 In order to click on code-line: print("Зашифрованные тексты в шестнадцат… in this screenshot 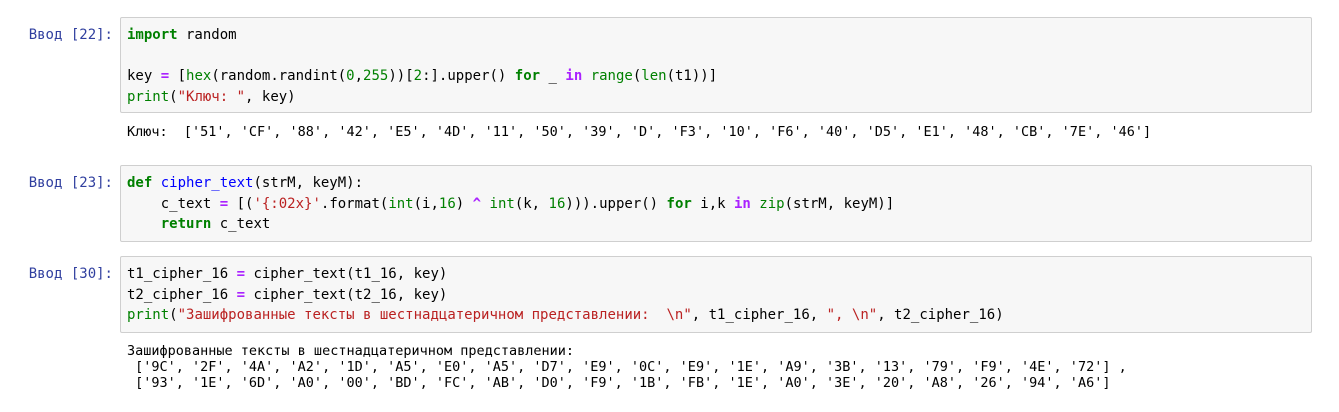, I will do `click(565, 315)`.